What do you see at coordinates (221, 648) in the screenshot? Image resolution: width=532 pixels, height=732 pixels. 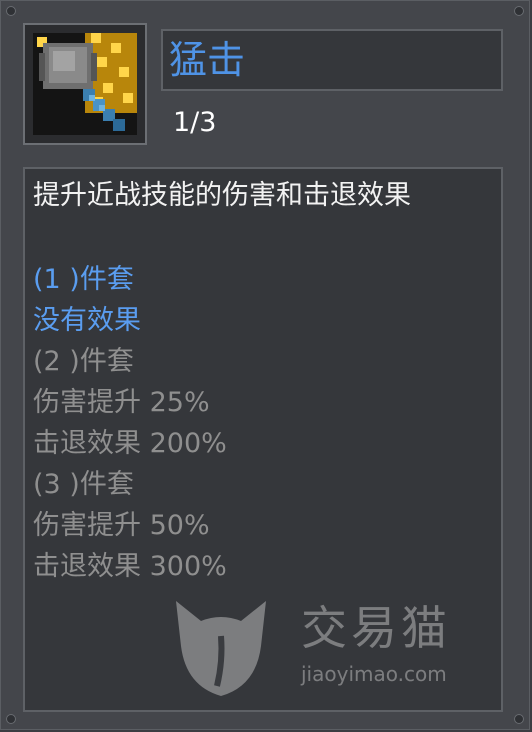 I see `cat-logo-icon` at bounding box center [221, 648].